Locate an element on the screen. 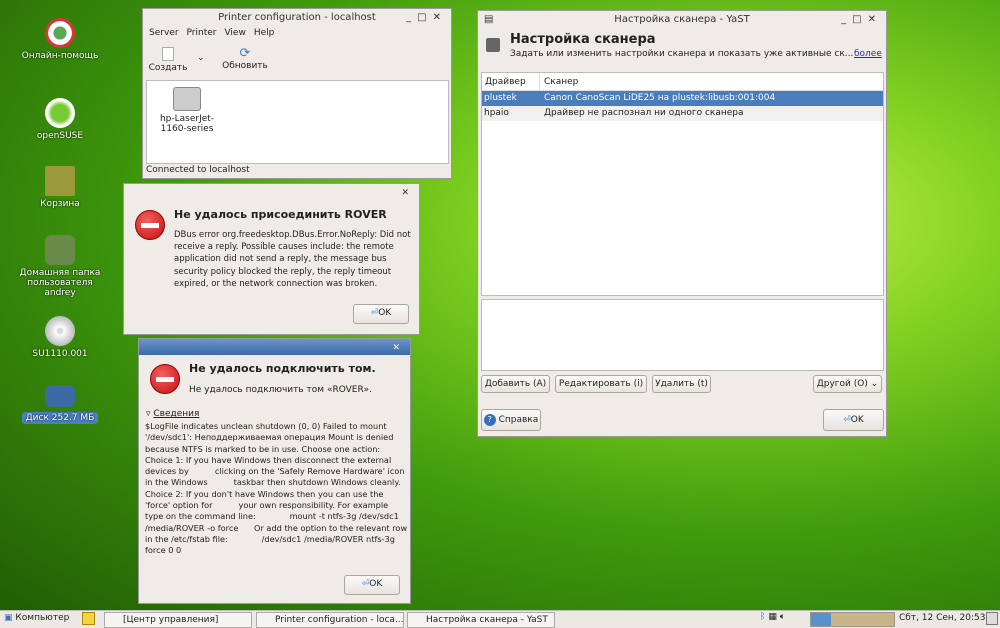  task-yast-scanner: Настройка сканера - YaST is located at coordinates (481, 620).